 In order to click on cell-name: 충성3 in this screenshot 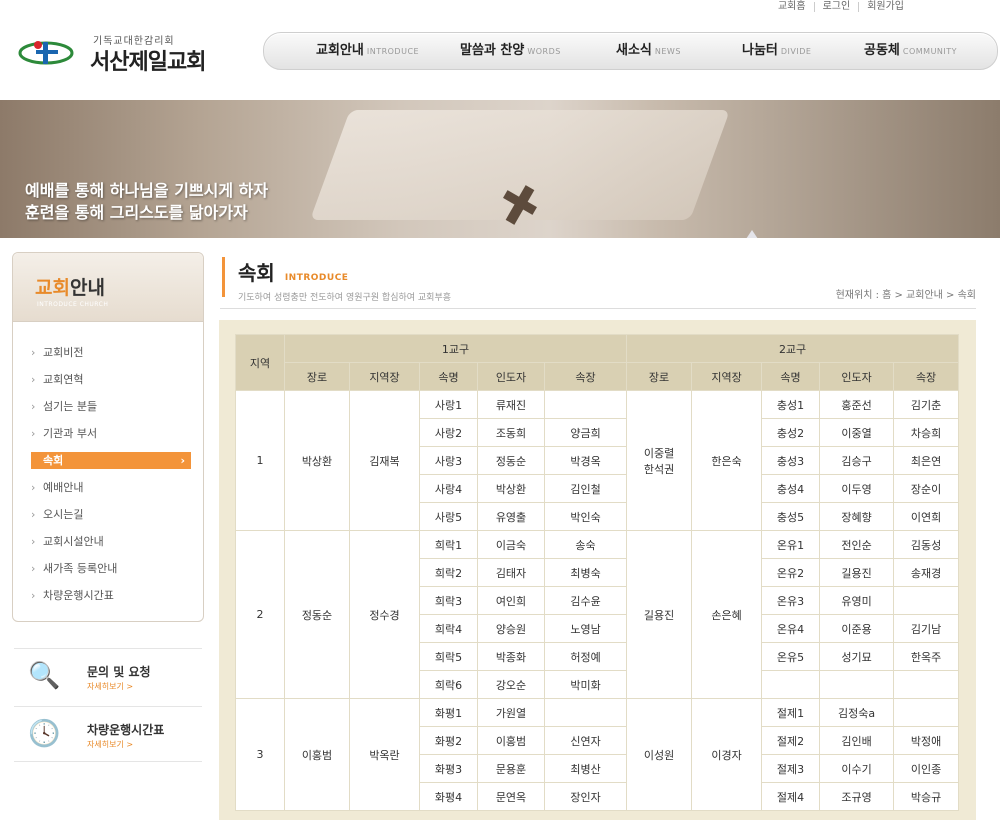, I will do `click(791, 460)`.